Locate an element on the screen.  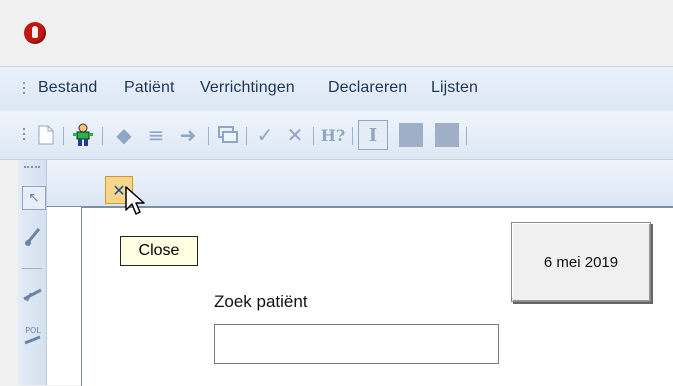
mouse-cursor-icon is located at coordinates (135, 200).